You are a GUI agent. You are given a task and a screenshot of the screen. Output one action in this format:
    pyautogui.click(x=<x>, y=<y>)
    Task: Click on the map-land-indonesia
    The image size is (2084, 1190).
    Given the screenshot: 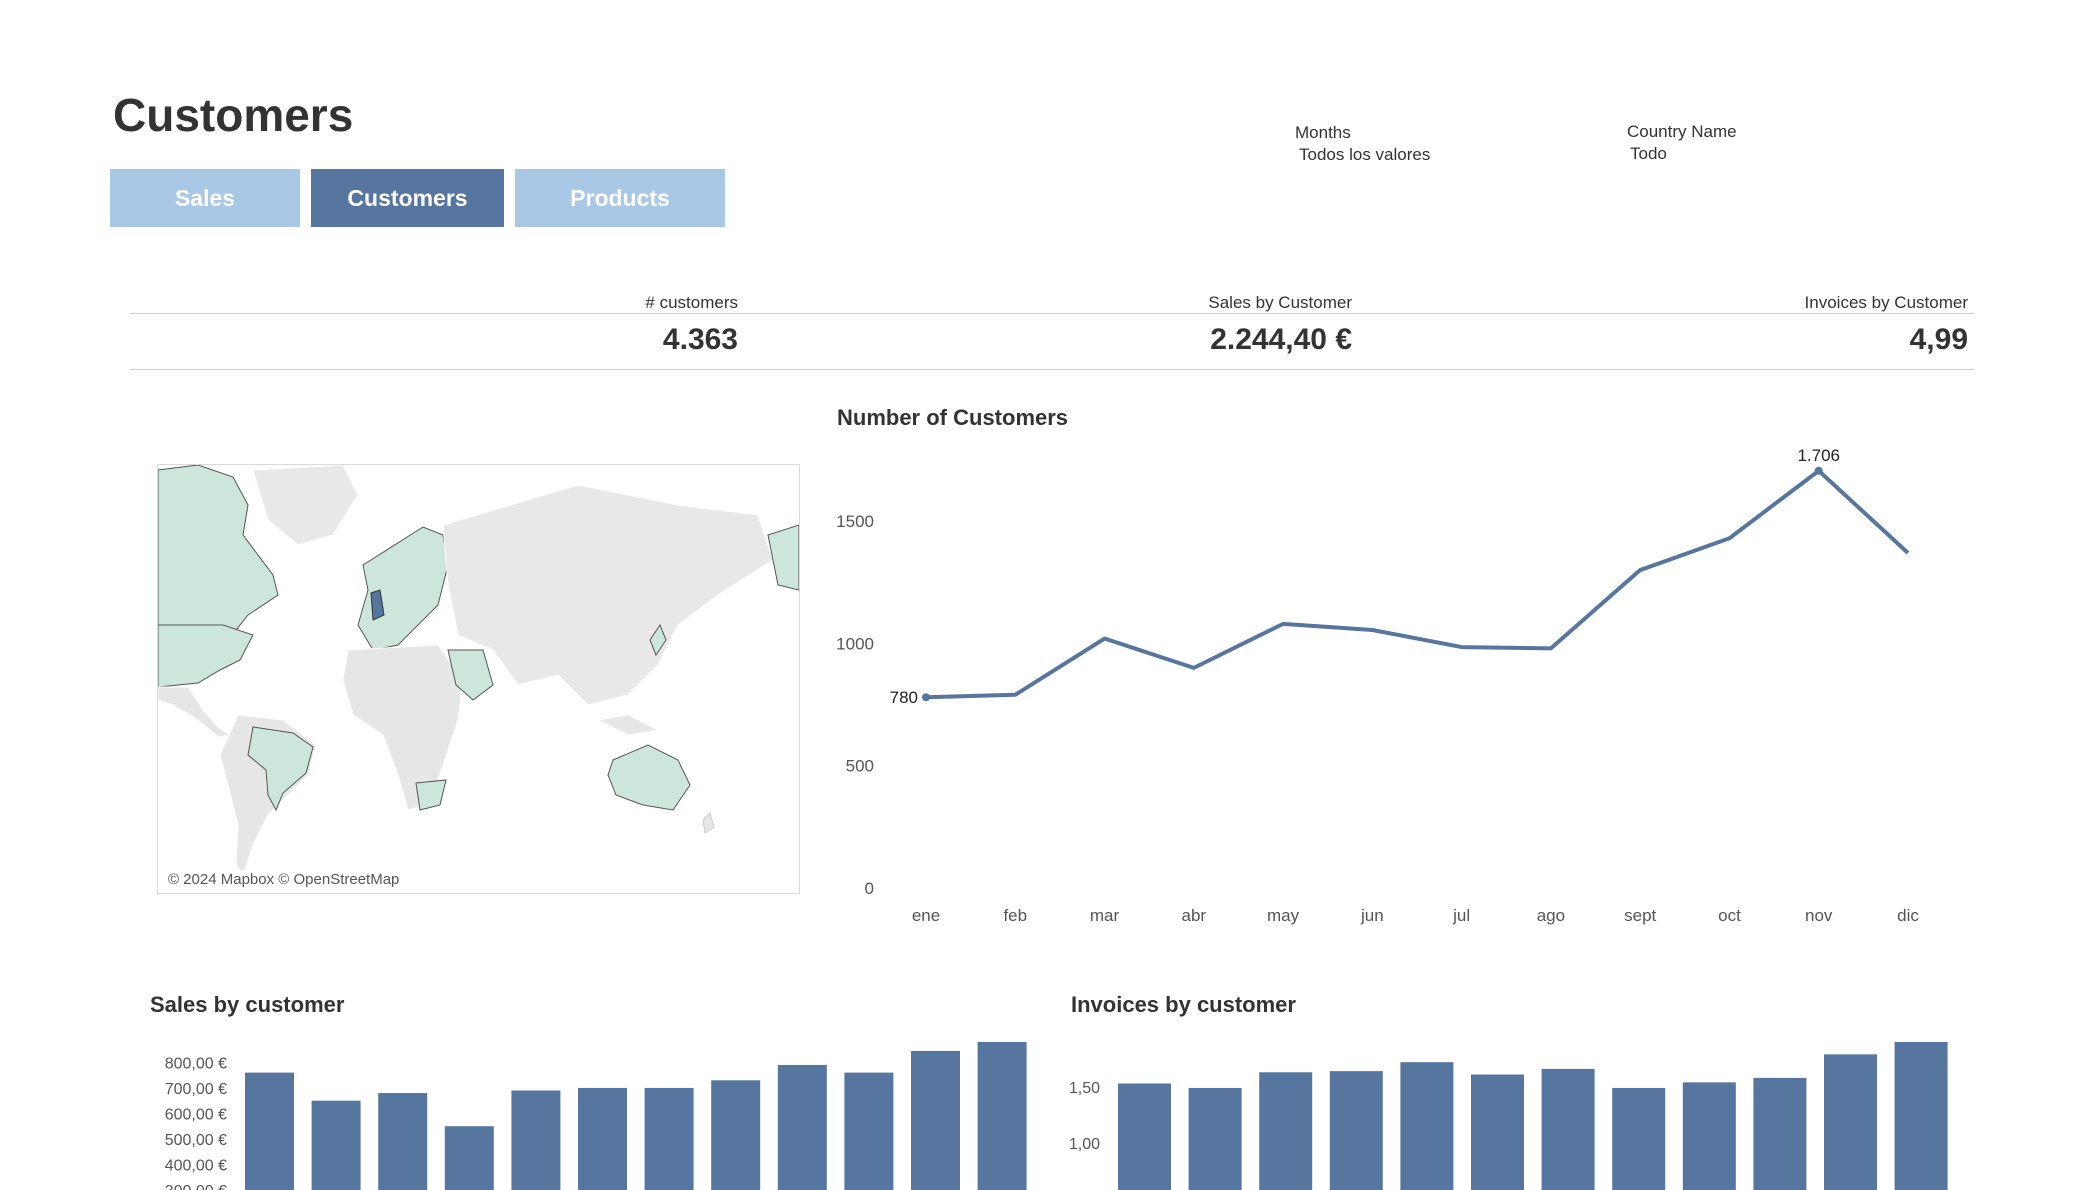 What is the action you would take?
    pyautogui.click(x=628, y=725)
    